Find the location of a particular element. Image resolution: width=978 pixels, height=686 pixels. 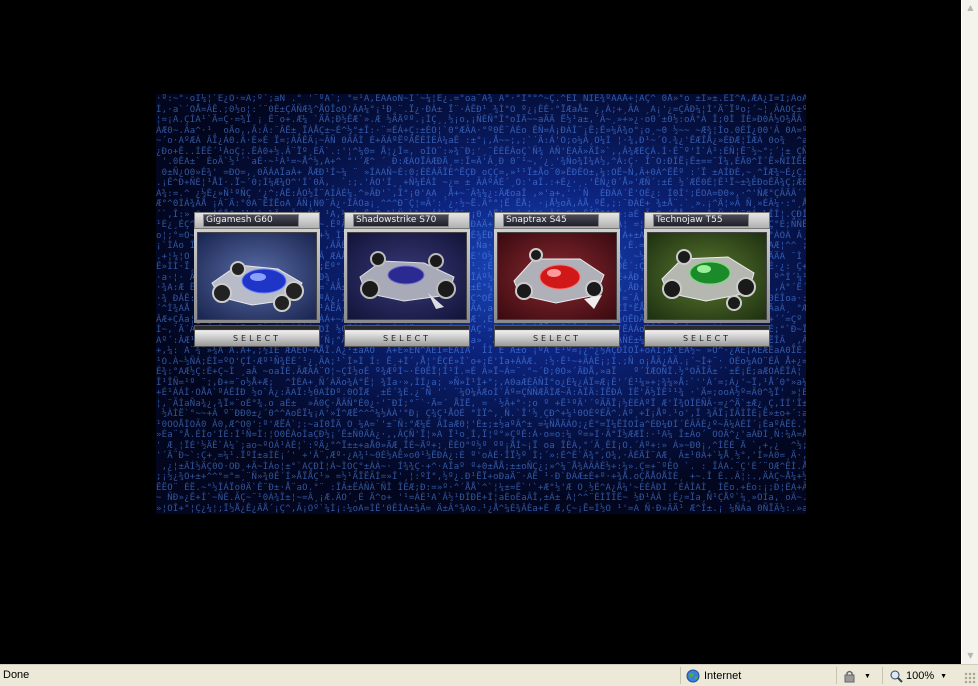

status-text: Done is located at coordinates (16, 675).